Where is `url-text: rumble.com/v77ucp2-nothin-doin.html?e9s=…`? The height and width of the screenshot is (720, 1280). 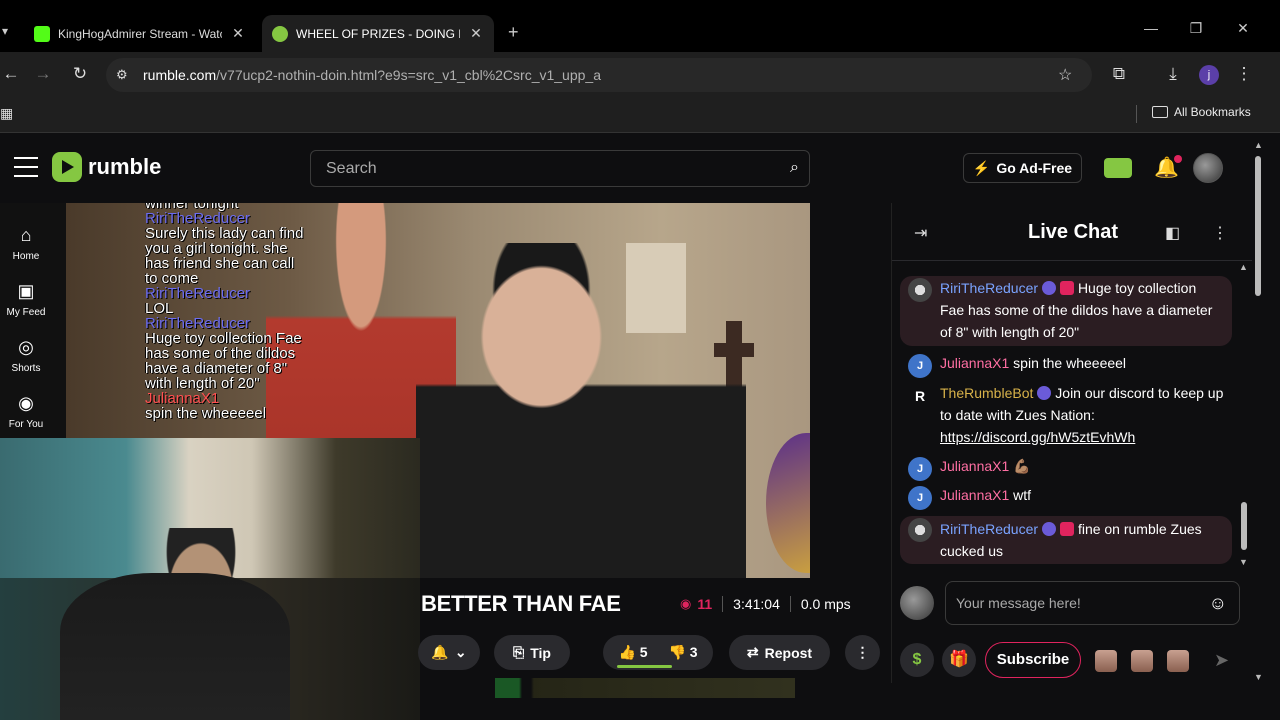
url-text: rumble.com/v77ucp2-nothin-doin.html?e9s=… is located at coordinates (372, 75).